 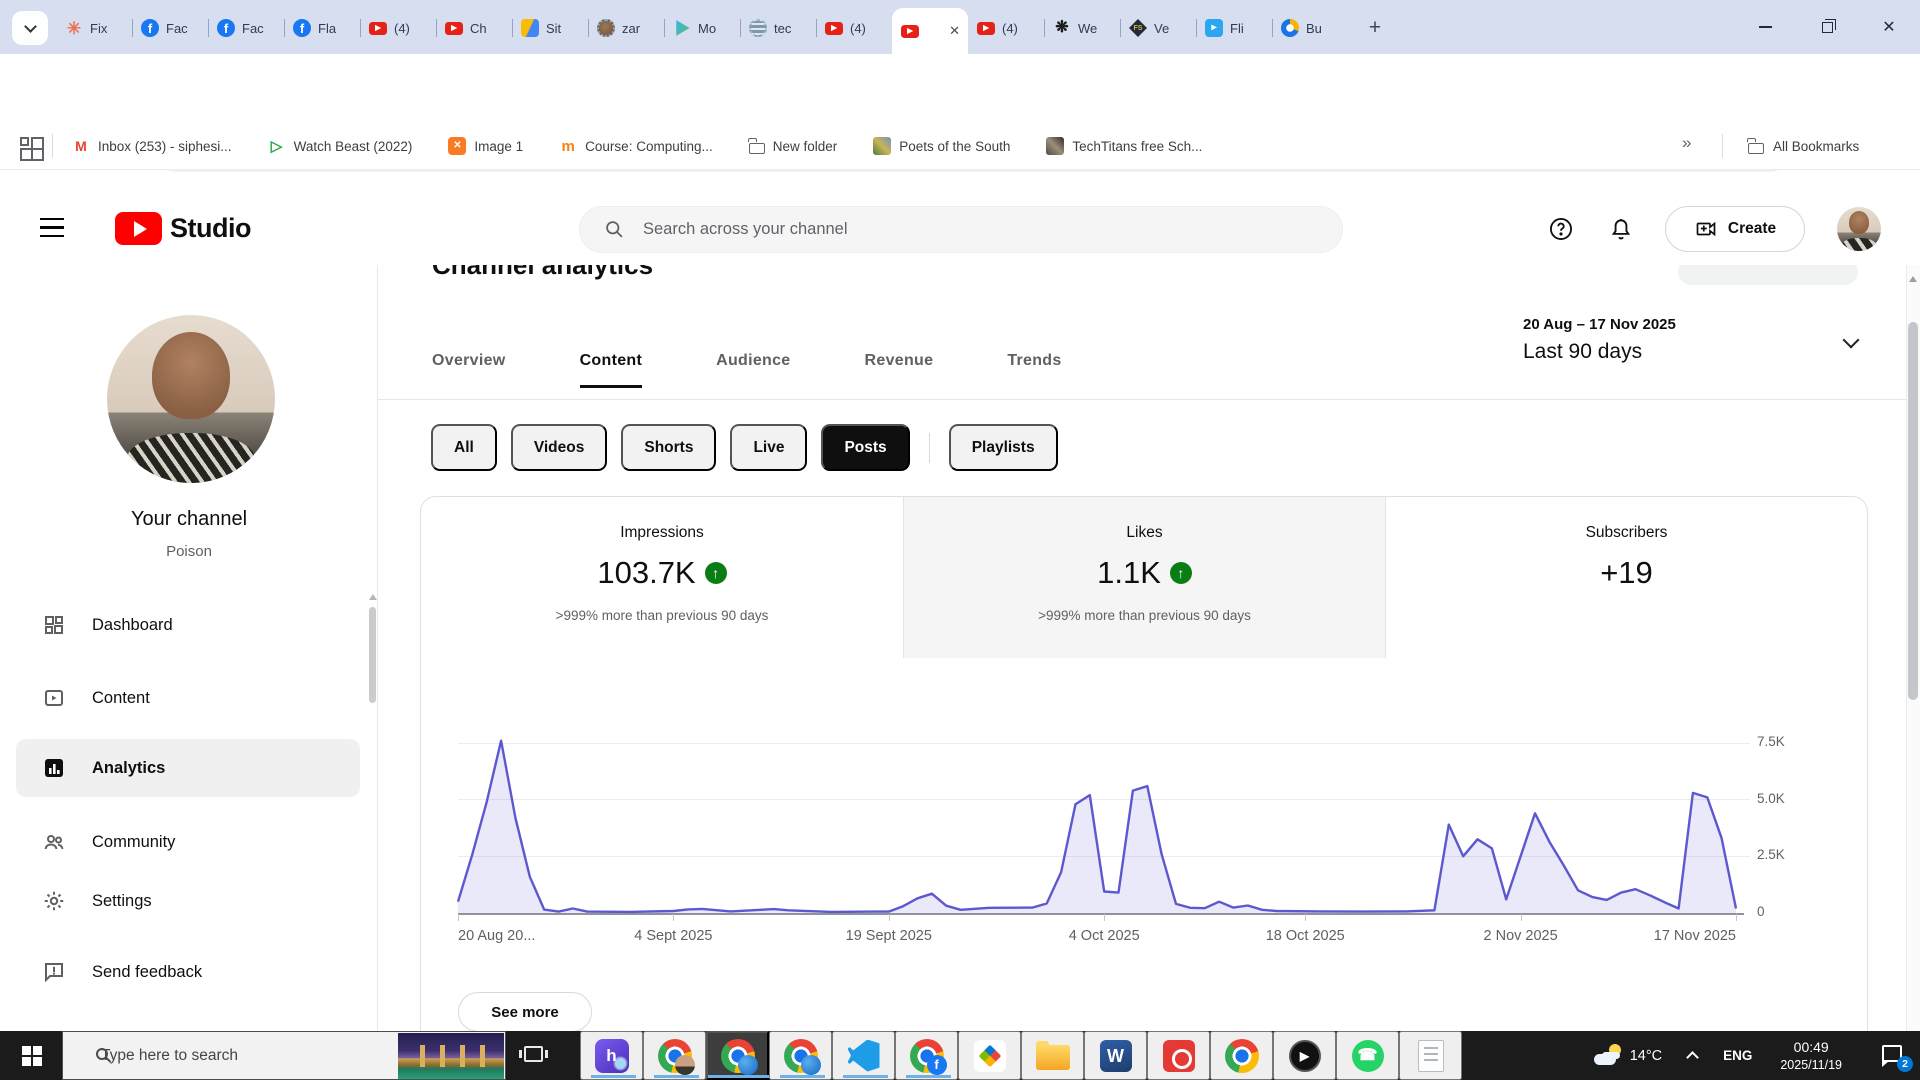 What do you see at coordinates (188, 901) in the screenshot?
I see `sidebar-item-settings: Settings` at bounding box center [188, 901].